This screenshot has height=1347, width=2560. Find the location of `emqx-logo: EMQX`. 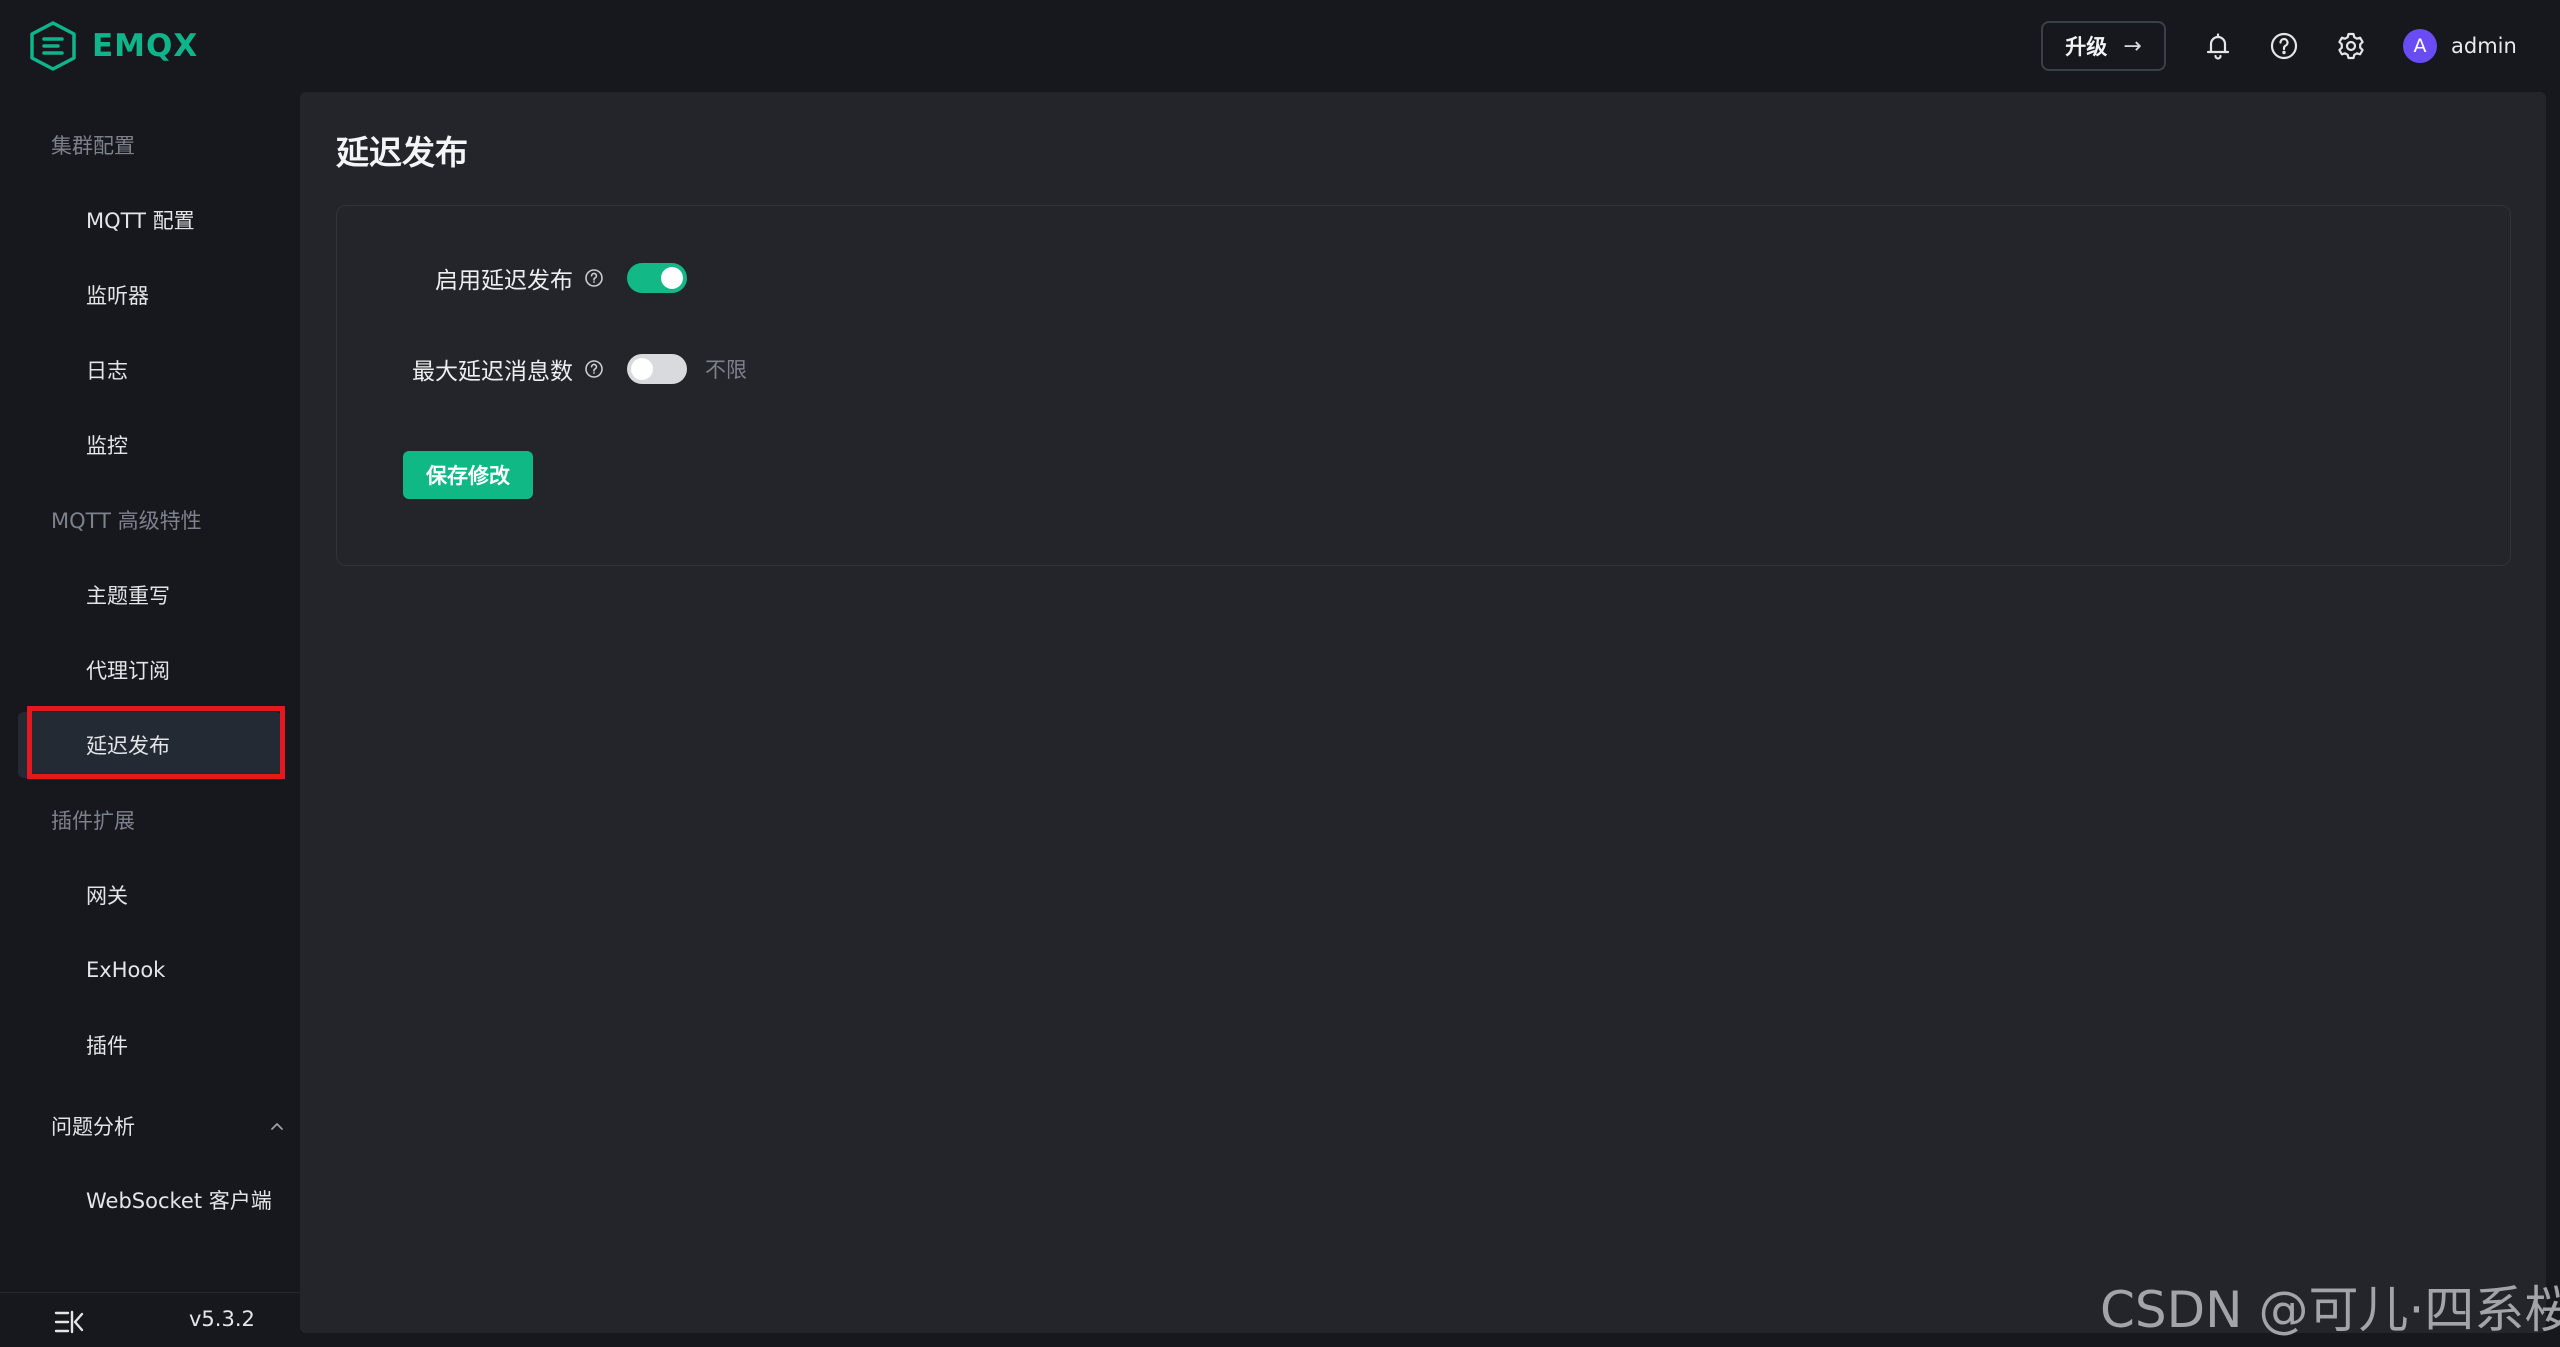

emqx-logo: EMQX is located at coordinates (113, 46).